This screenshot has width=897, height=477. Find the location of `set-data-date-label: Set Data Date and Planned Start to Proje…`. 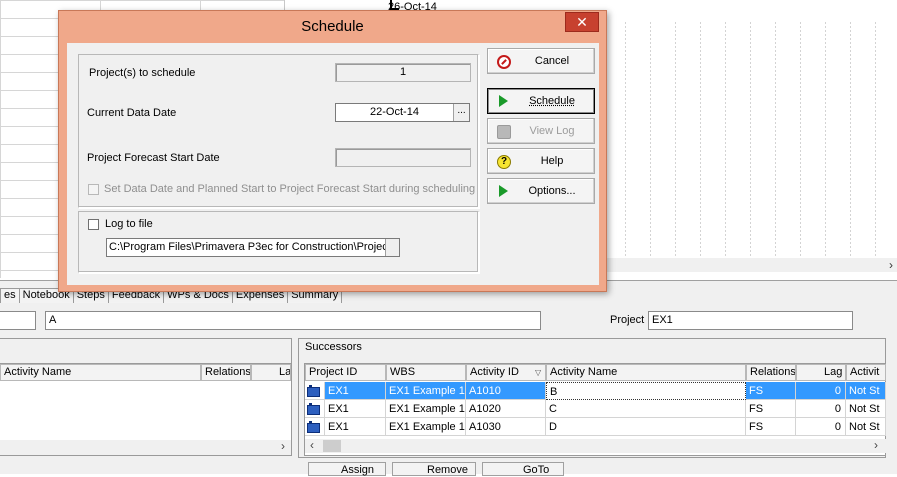

set-data-date-label: Set Data Date and Planned Start to Proje… is located at coordinates (289, 189).